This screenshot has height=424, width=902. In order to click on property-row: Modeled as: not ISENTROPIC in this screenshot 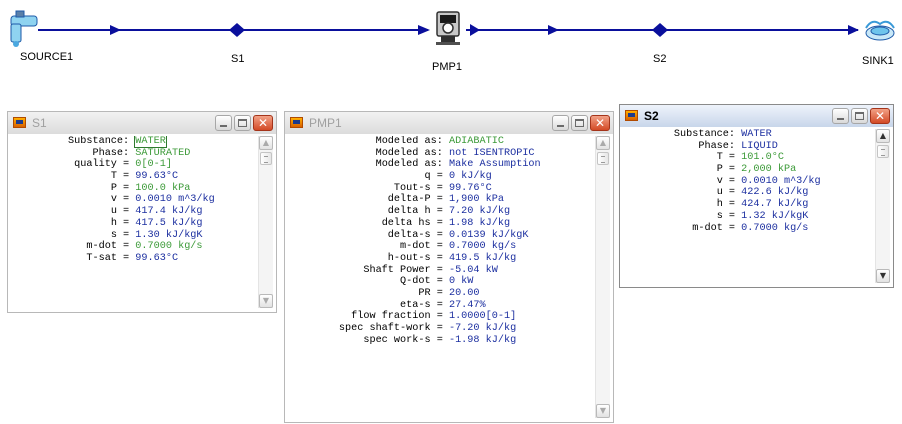, I will do `click(441, 154)`.